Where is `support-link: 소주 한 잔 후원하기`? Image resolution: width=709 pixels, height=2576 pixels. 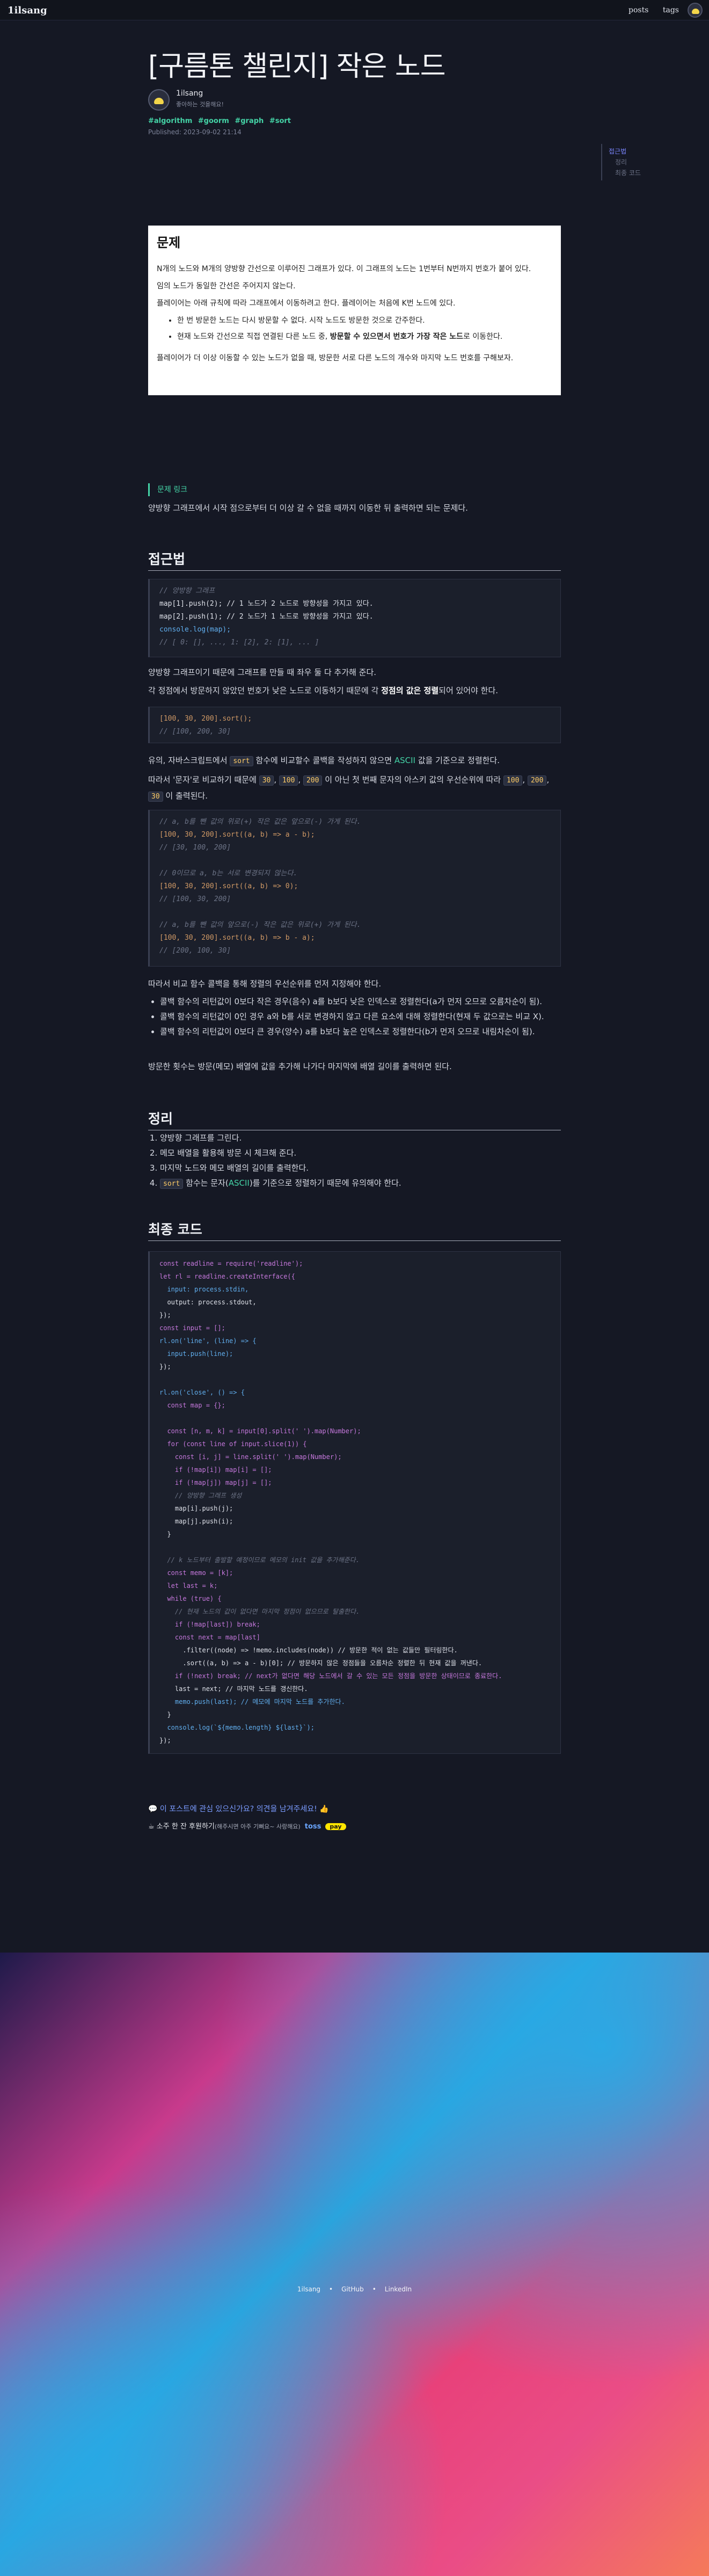
support-link: 소주 한 잔 후원하기 is located at coordinates (186, 1827).